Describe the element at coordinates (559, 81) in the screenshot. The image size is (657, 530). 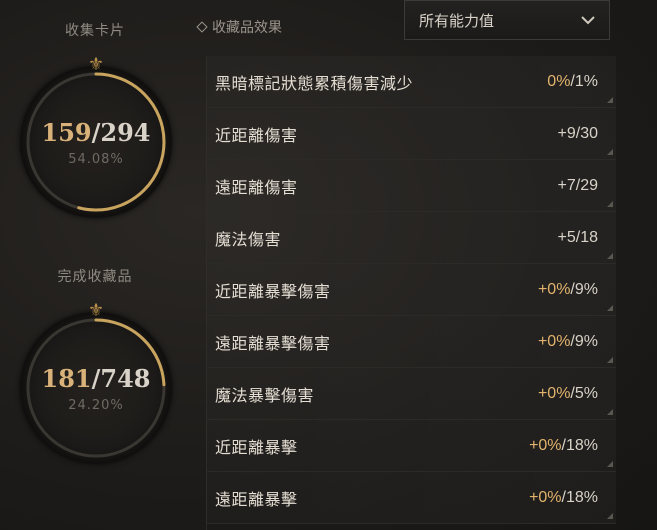
I see `effect-current: 0%` at that location.